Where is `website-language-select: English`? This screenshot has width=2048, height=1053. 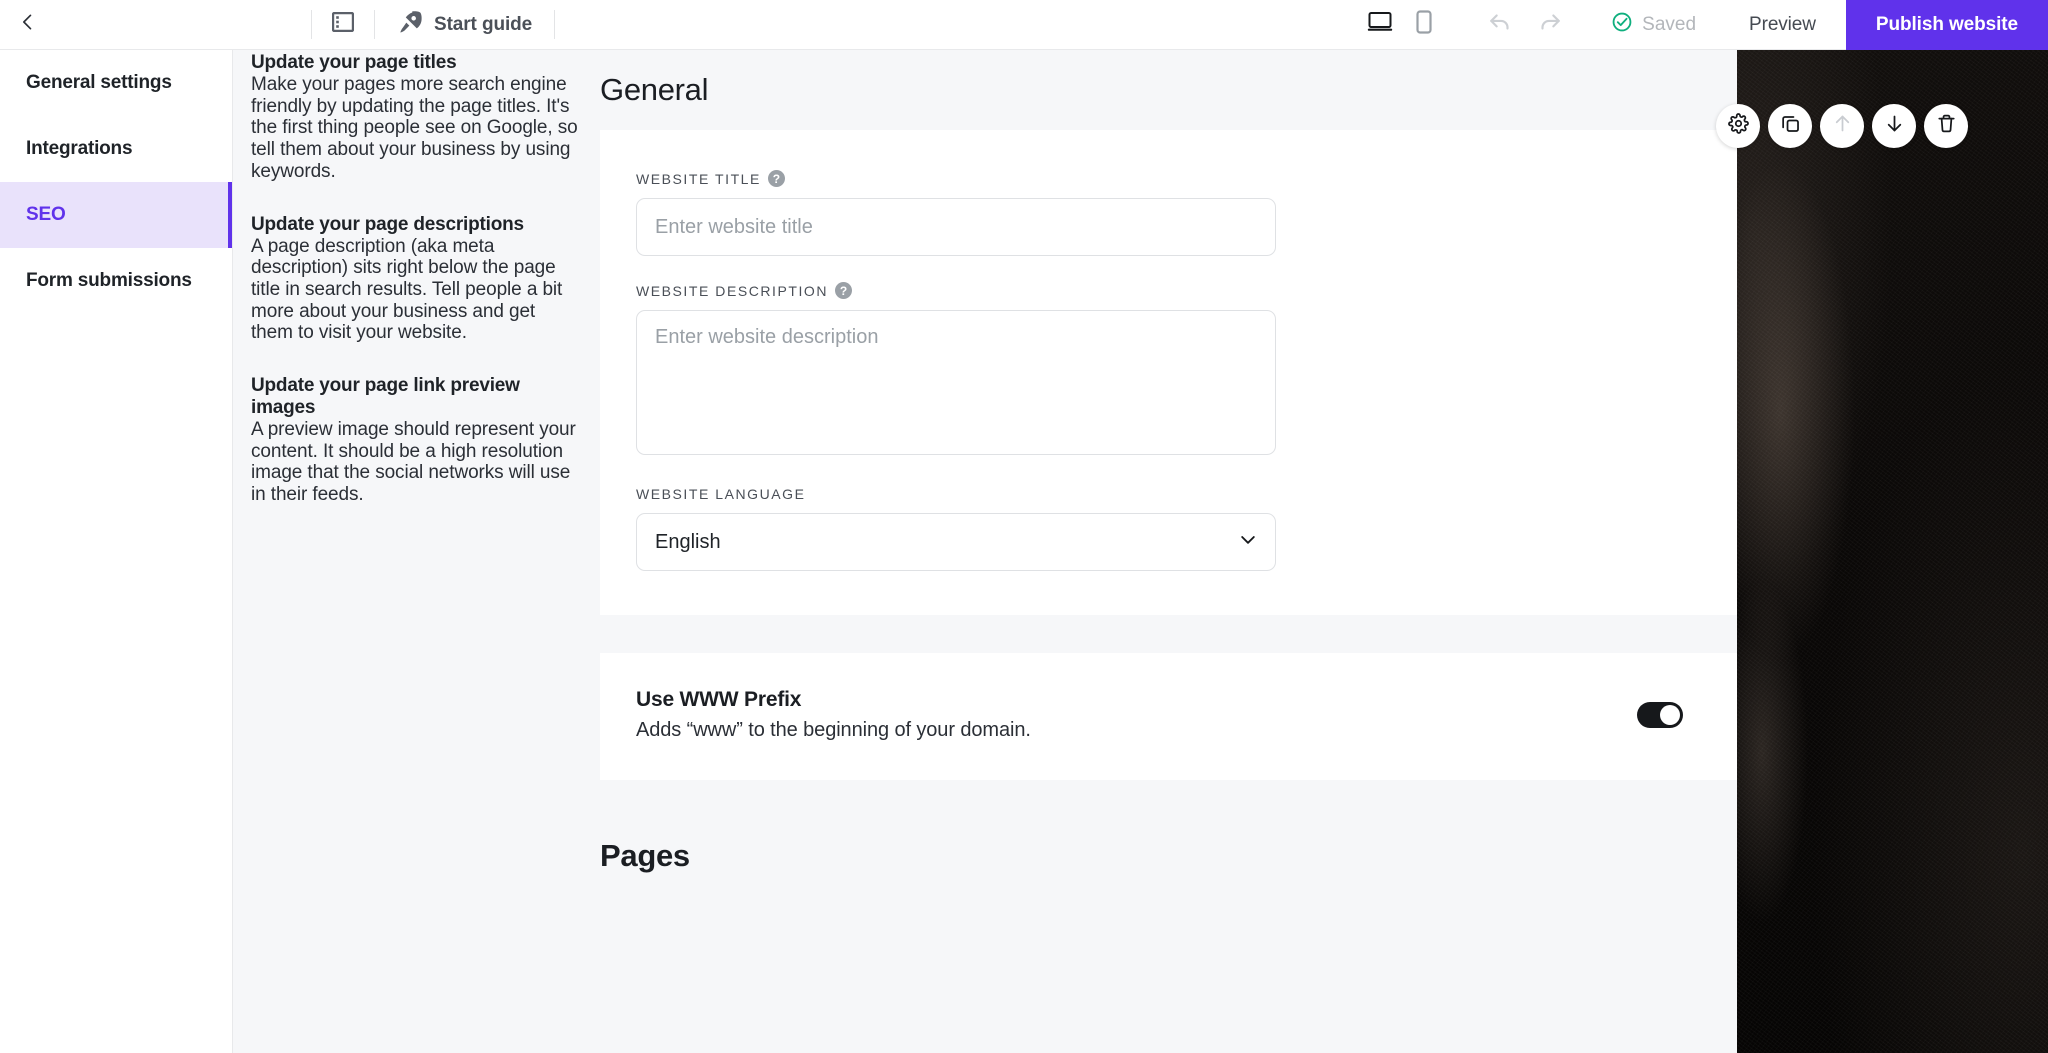 website-language-select: English is located at coordinates (956, 542).